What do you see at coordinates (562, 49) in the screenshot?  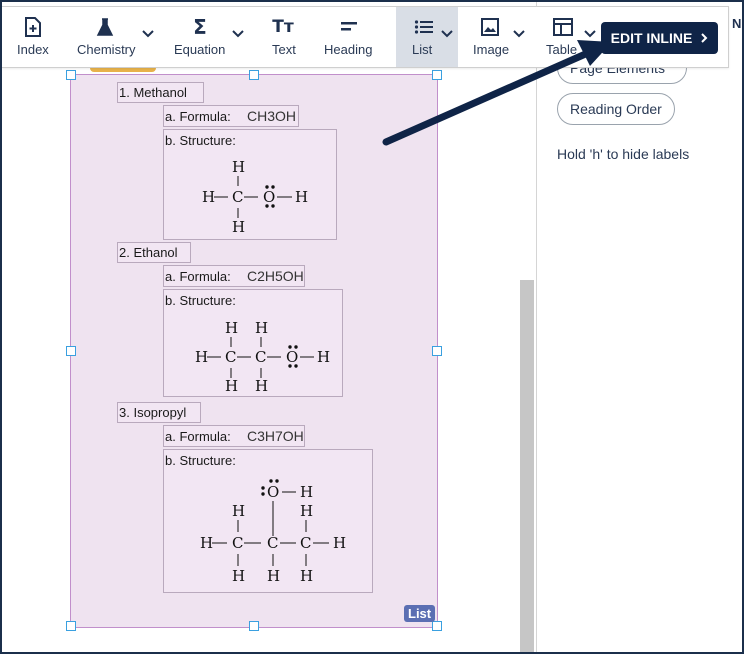 I see `tool-label: Table` at bounding box center [562, 49].